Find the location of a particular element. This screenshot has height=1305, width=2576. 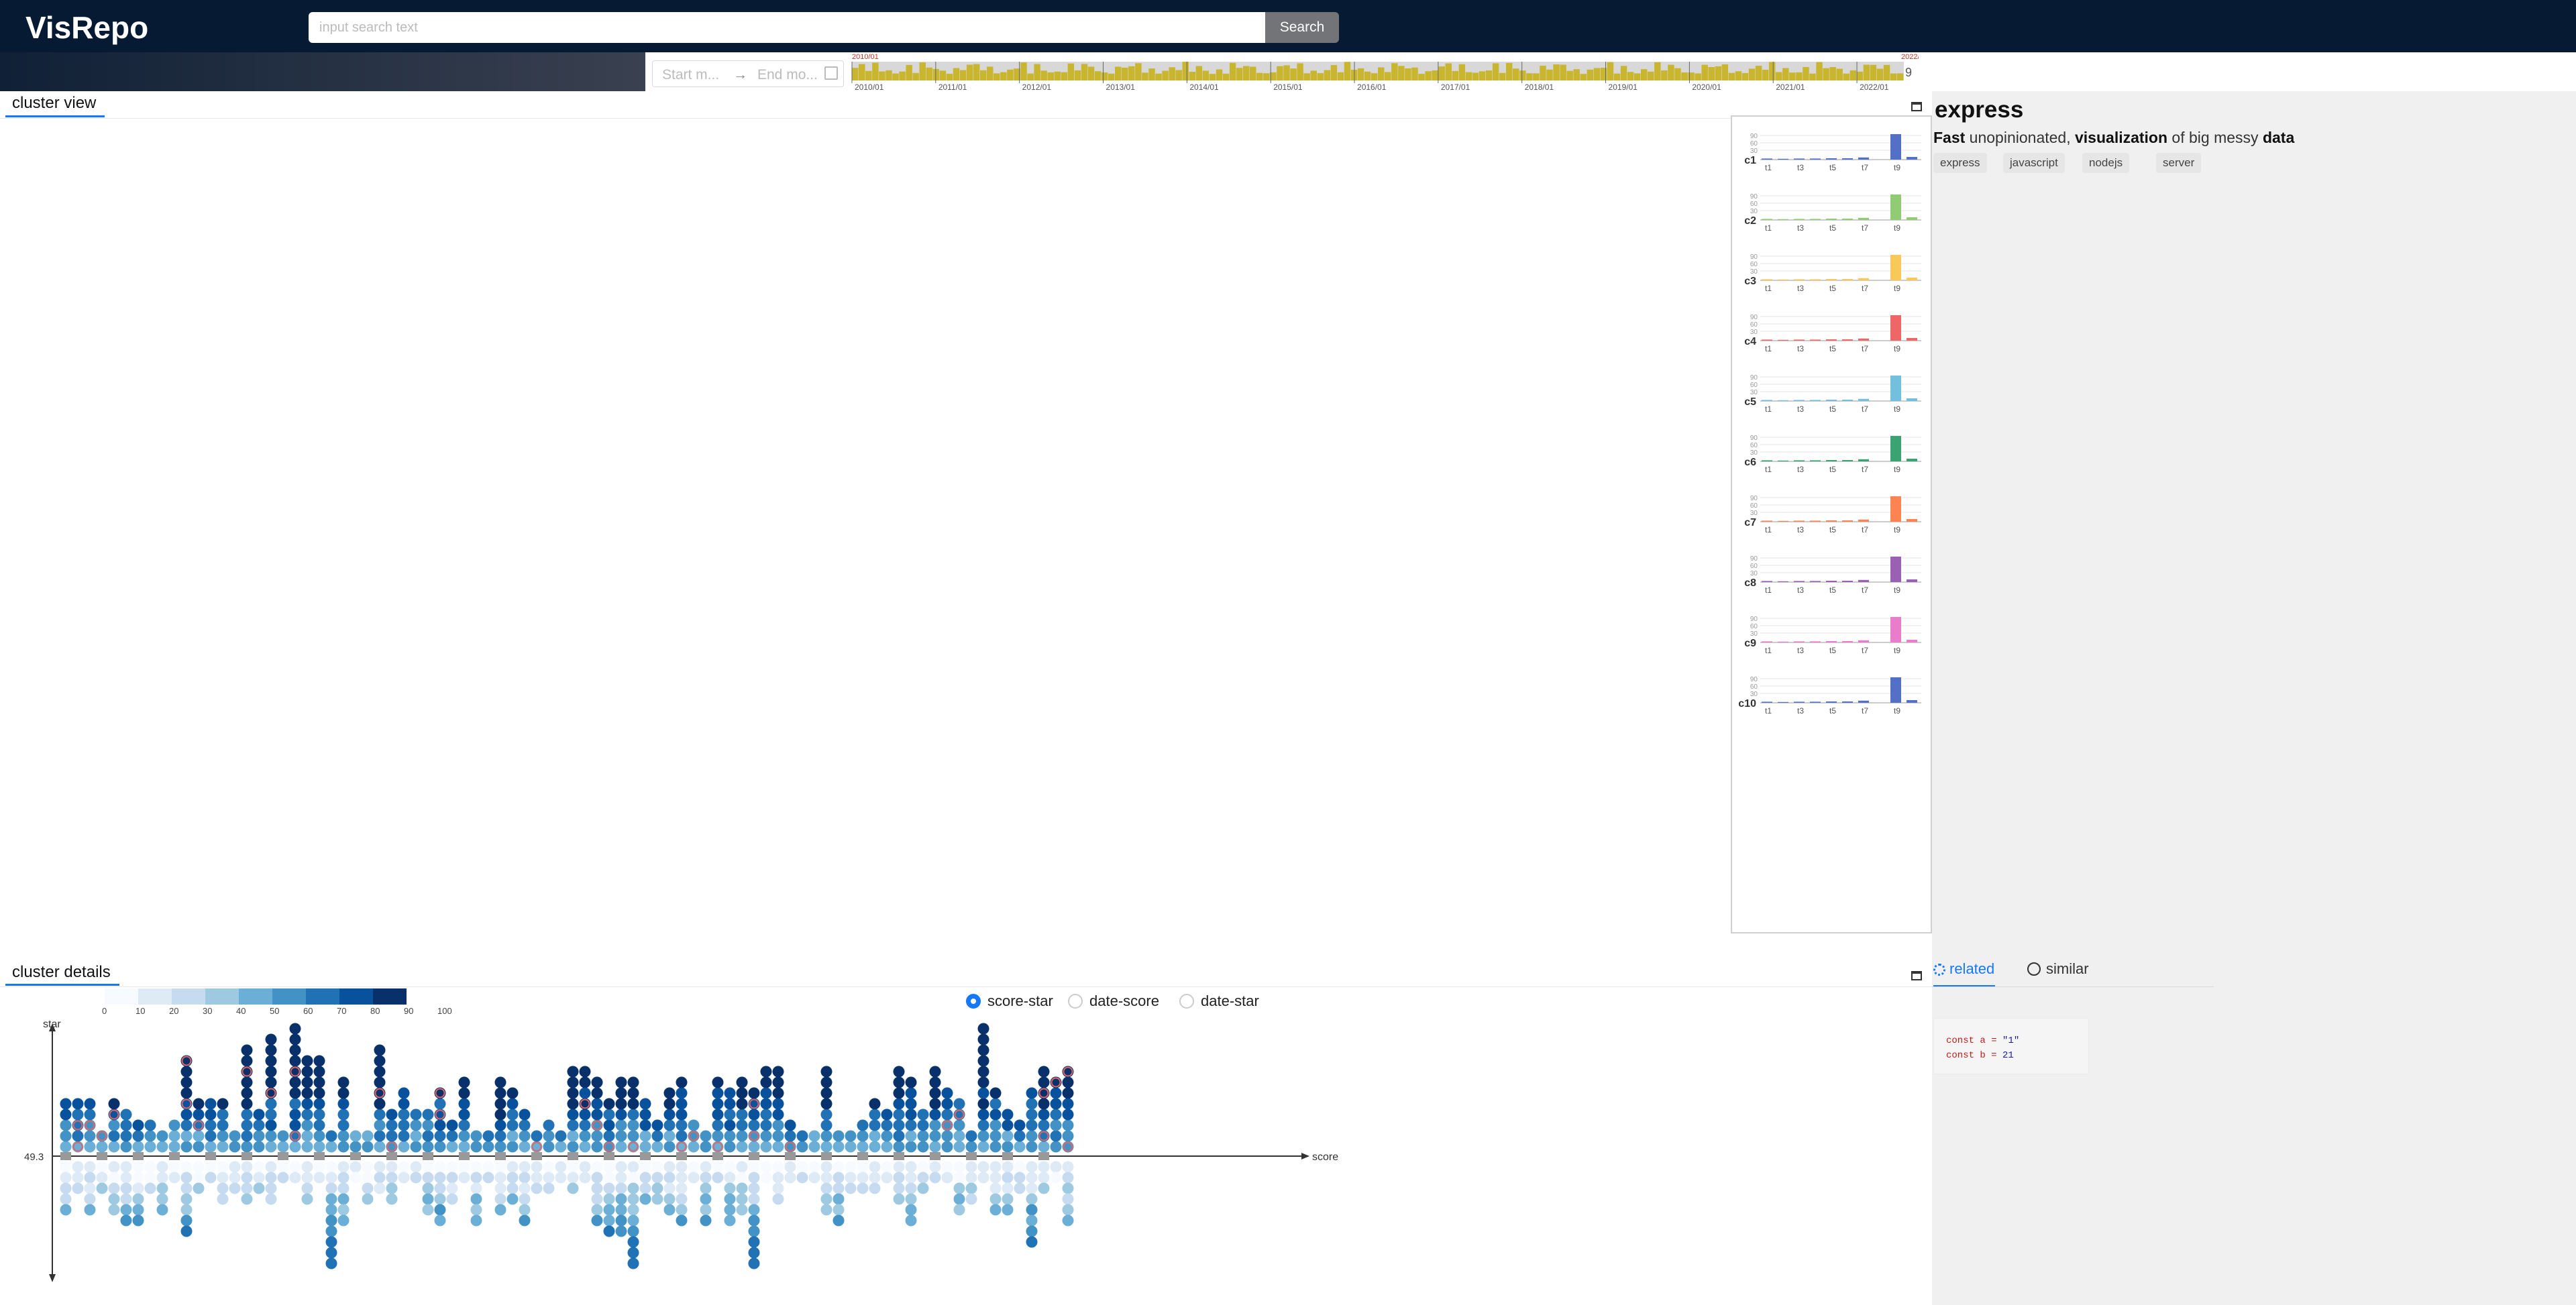

cluster-label: c2 is located at coordinates (1750, 221).